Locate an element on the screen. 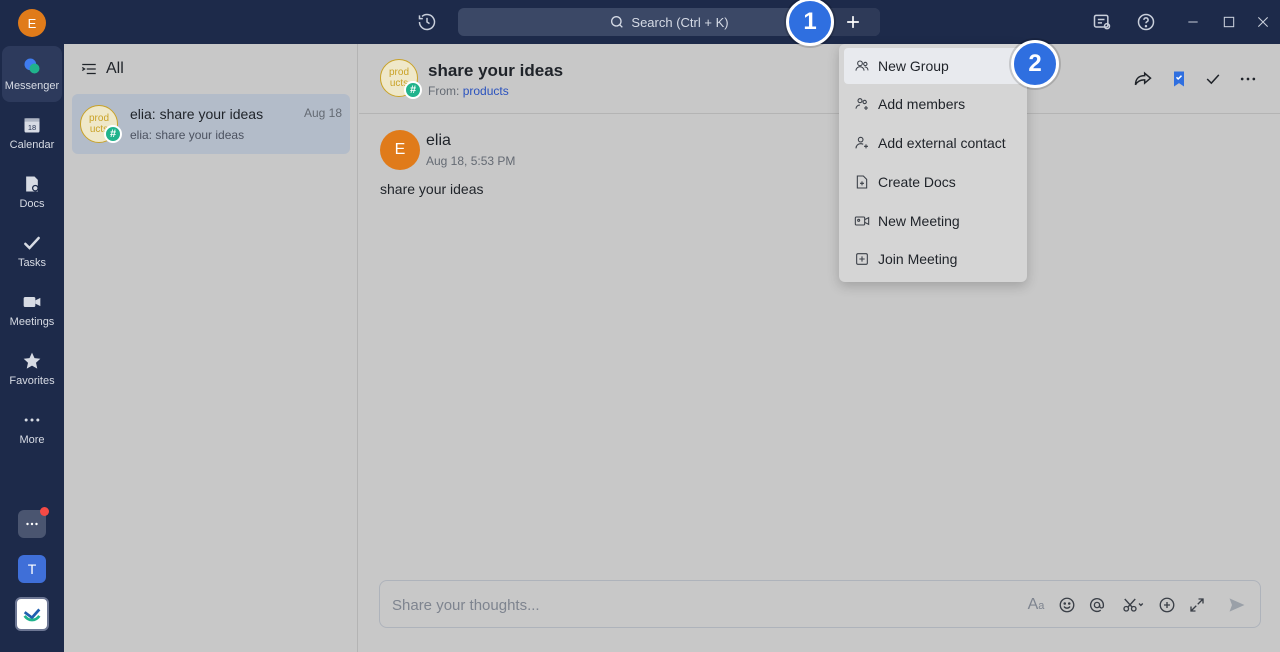 The width and height of the screenshot is (1280, 652). message-input is located at coordinates (692, 605).